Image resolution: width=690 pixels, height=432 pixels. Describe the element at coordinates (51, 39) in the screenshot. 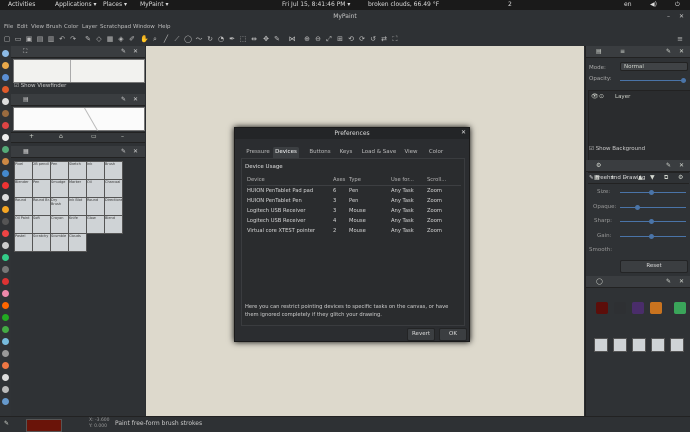

I see `export-as-icon: ▥` at that location.